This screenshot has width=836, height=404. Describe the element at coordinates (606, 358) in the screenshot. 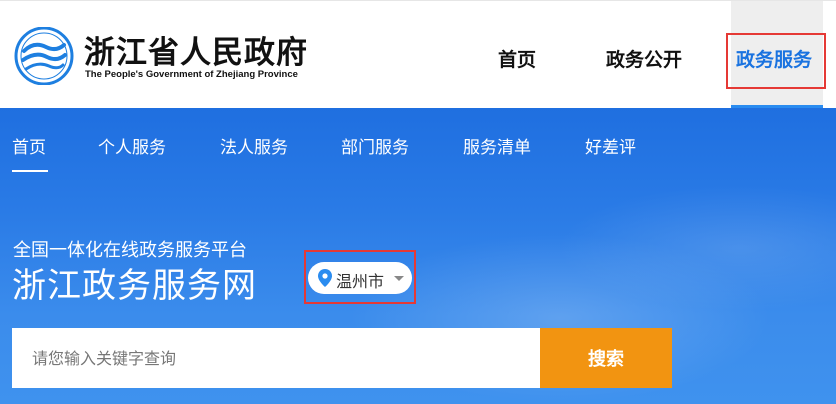

I see `search-button: 搜索` at that location.